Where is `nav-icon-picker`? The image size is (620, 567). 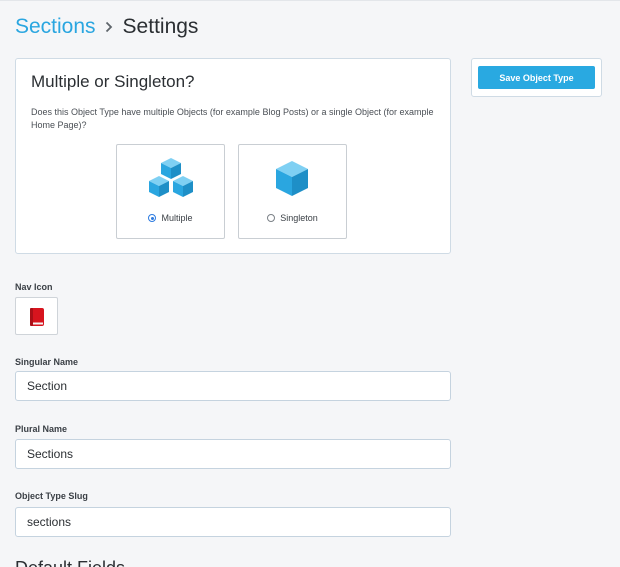
nav-icon-picker is located at coordinates (36, 316).